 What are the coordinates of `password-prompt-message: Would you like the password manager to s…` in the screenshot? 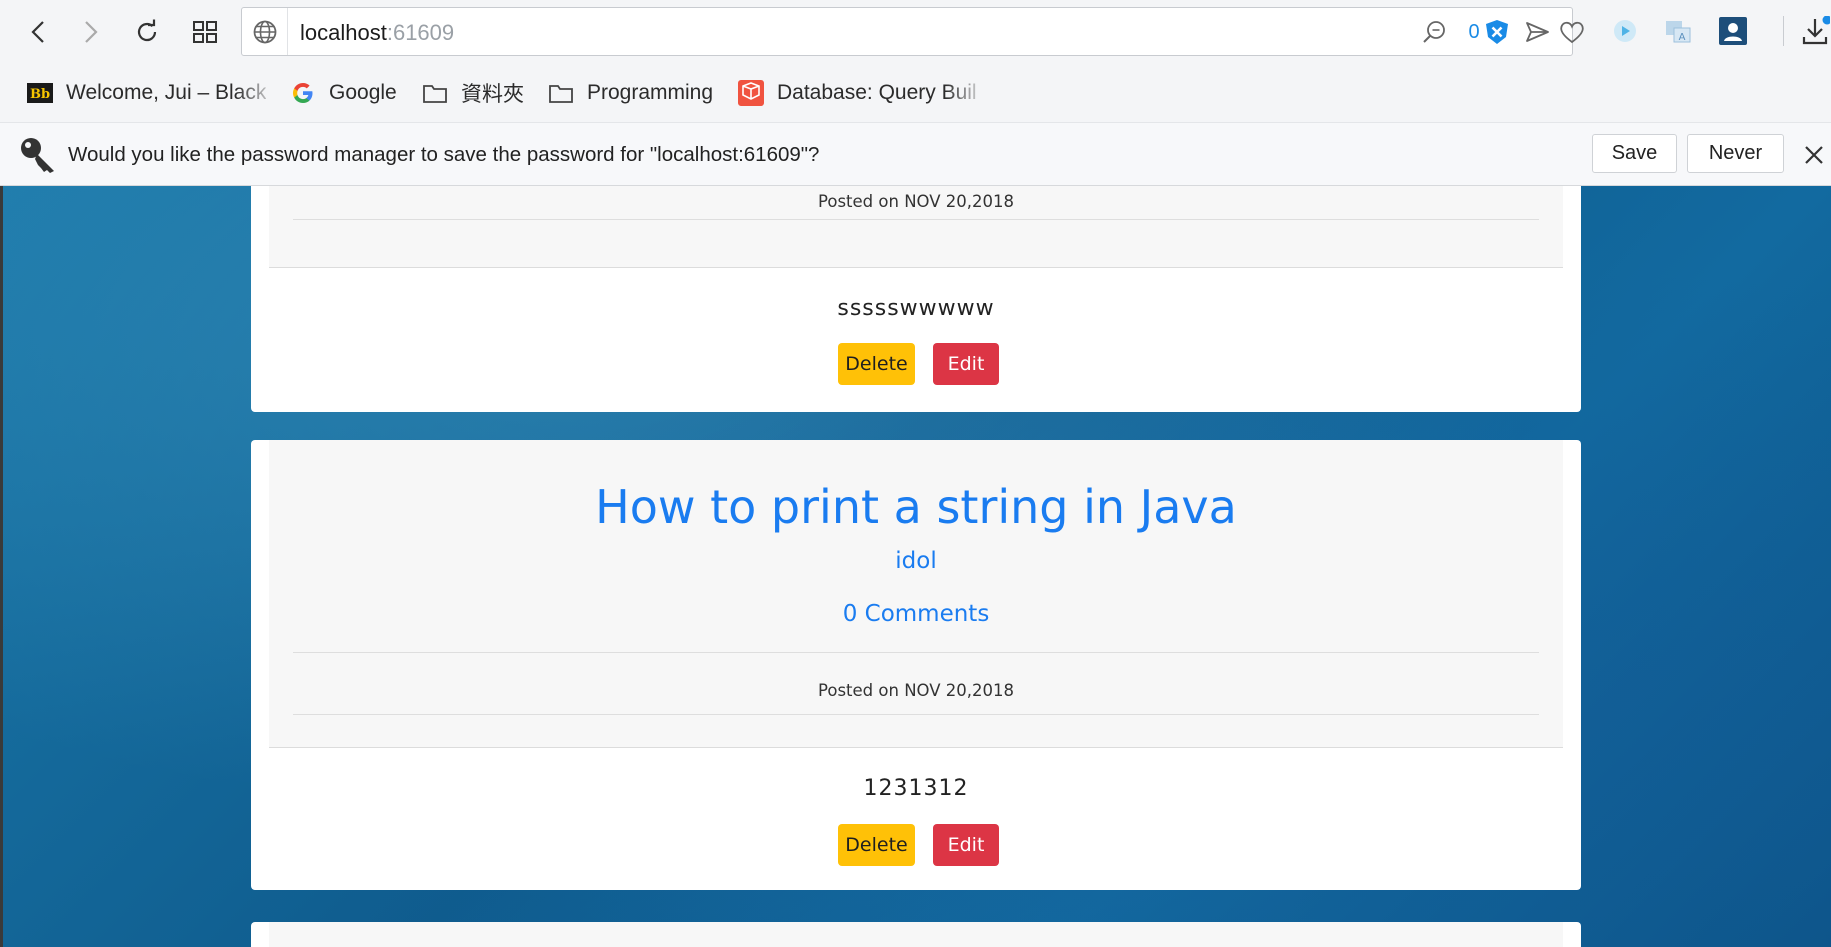 It's located at (444, 154).